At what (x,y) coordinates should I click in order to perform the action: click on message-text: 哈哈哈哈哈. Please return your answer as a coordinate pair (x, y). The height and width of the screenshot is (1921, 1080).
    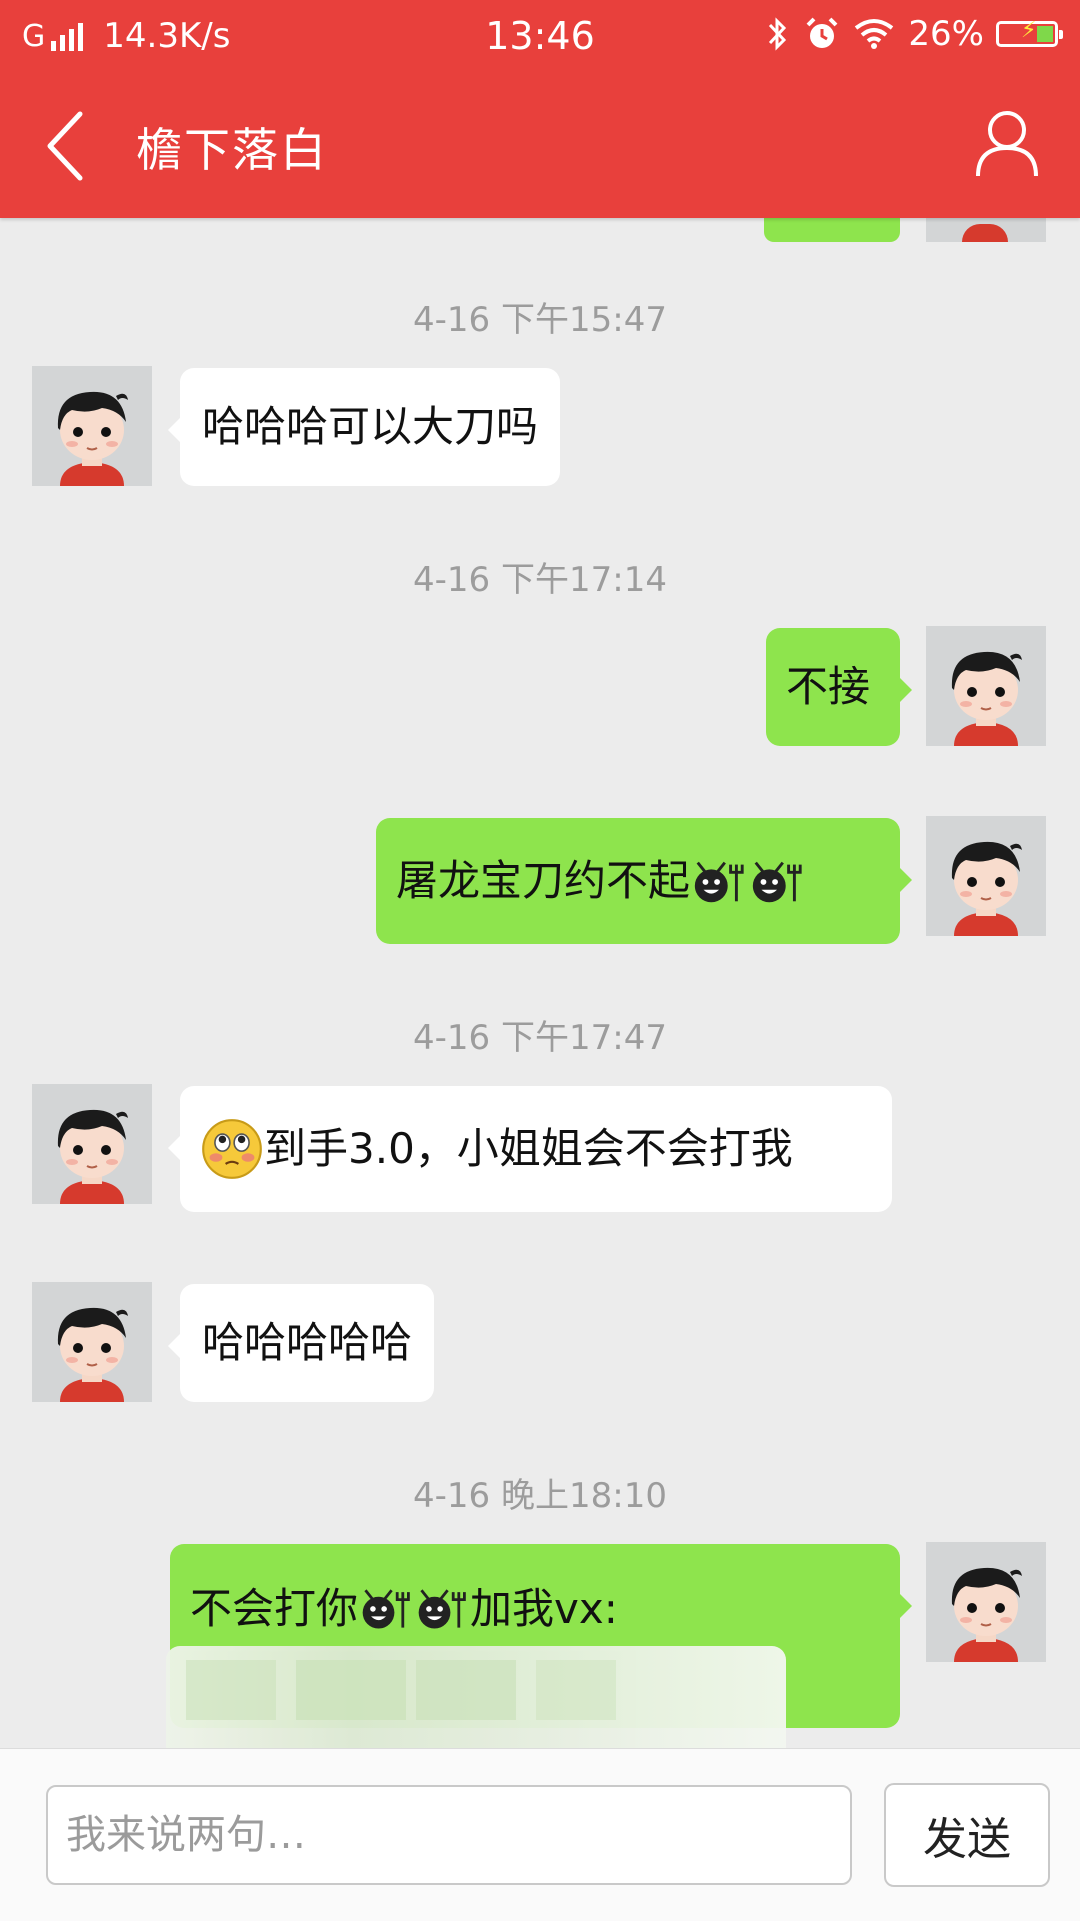
    Looking at the image, I should click on (307, 1342).